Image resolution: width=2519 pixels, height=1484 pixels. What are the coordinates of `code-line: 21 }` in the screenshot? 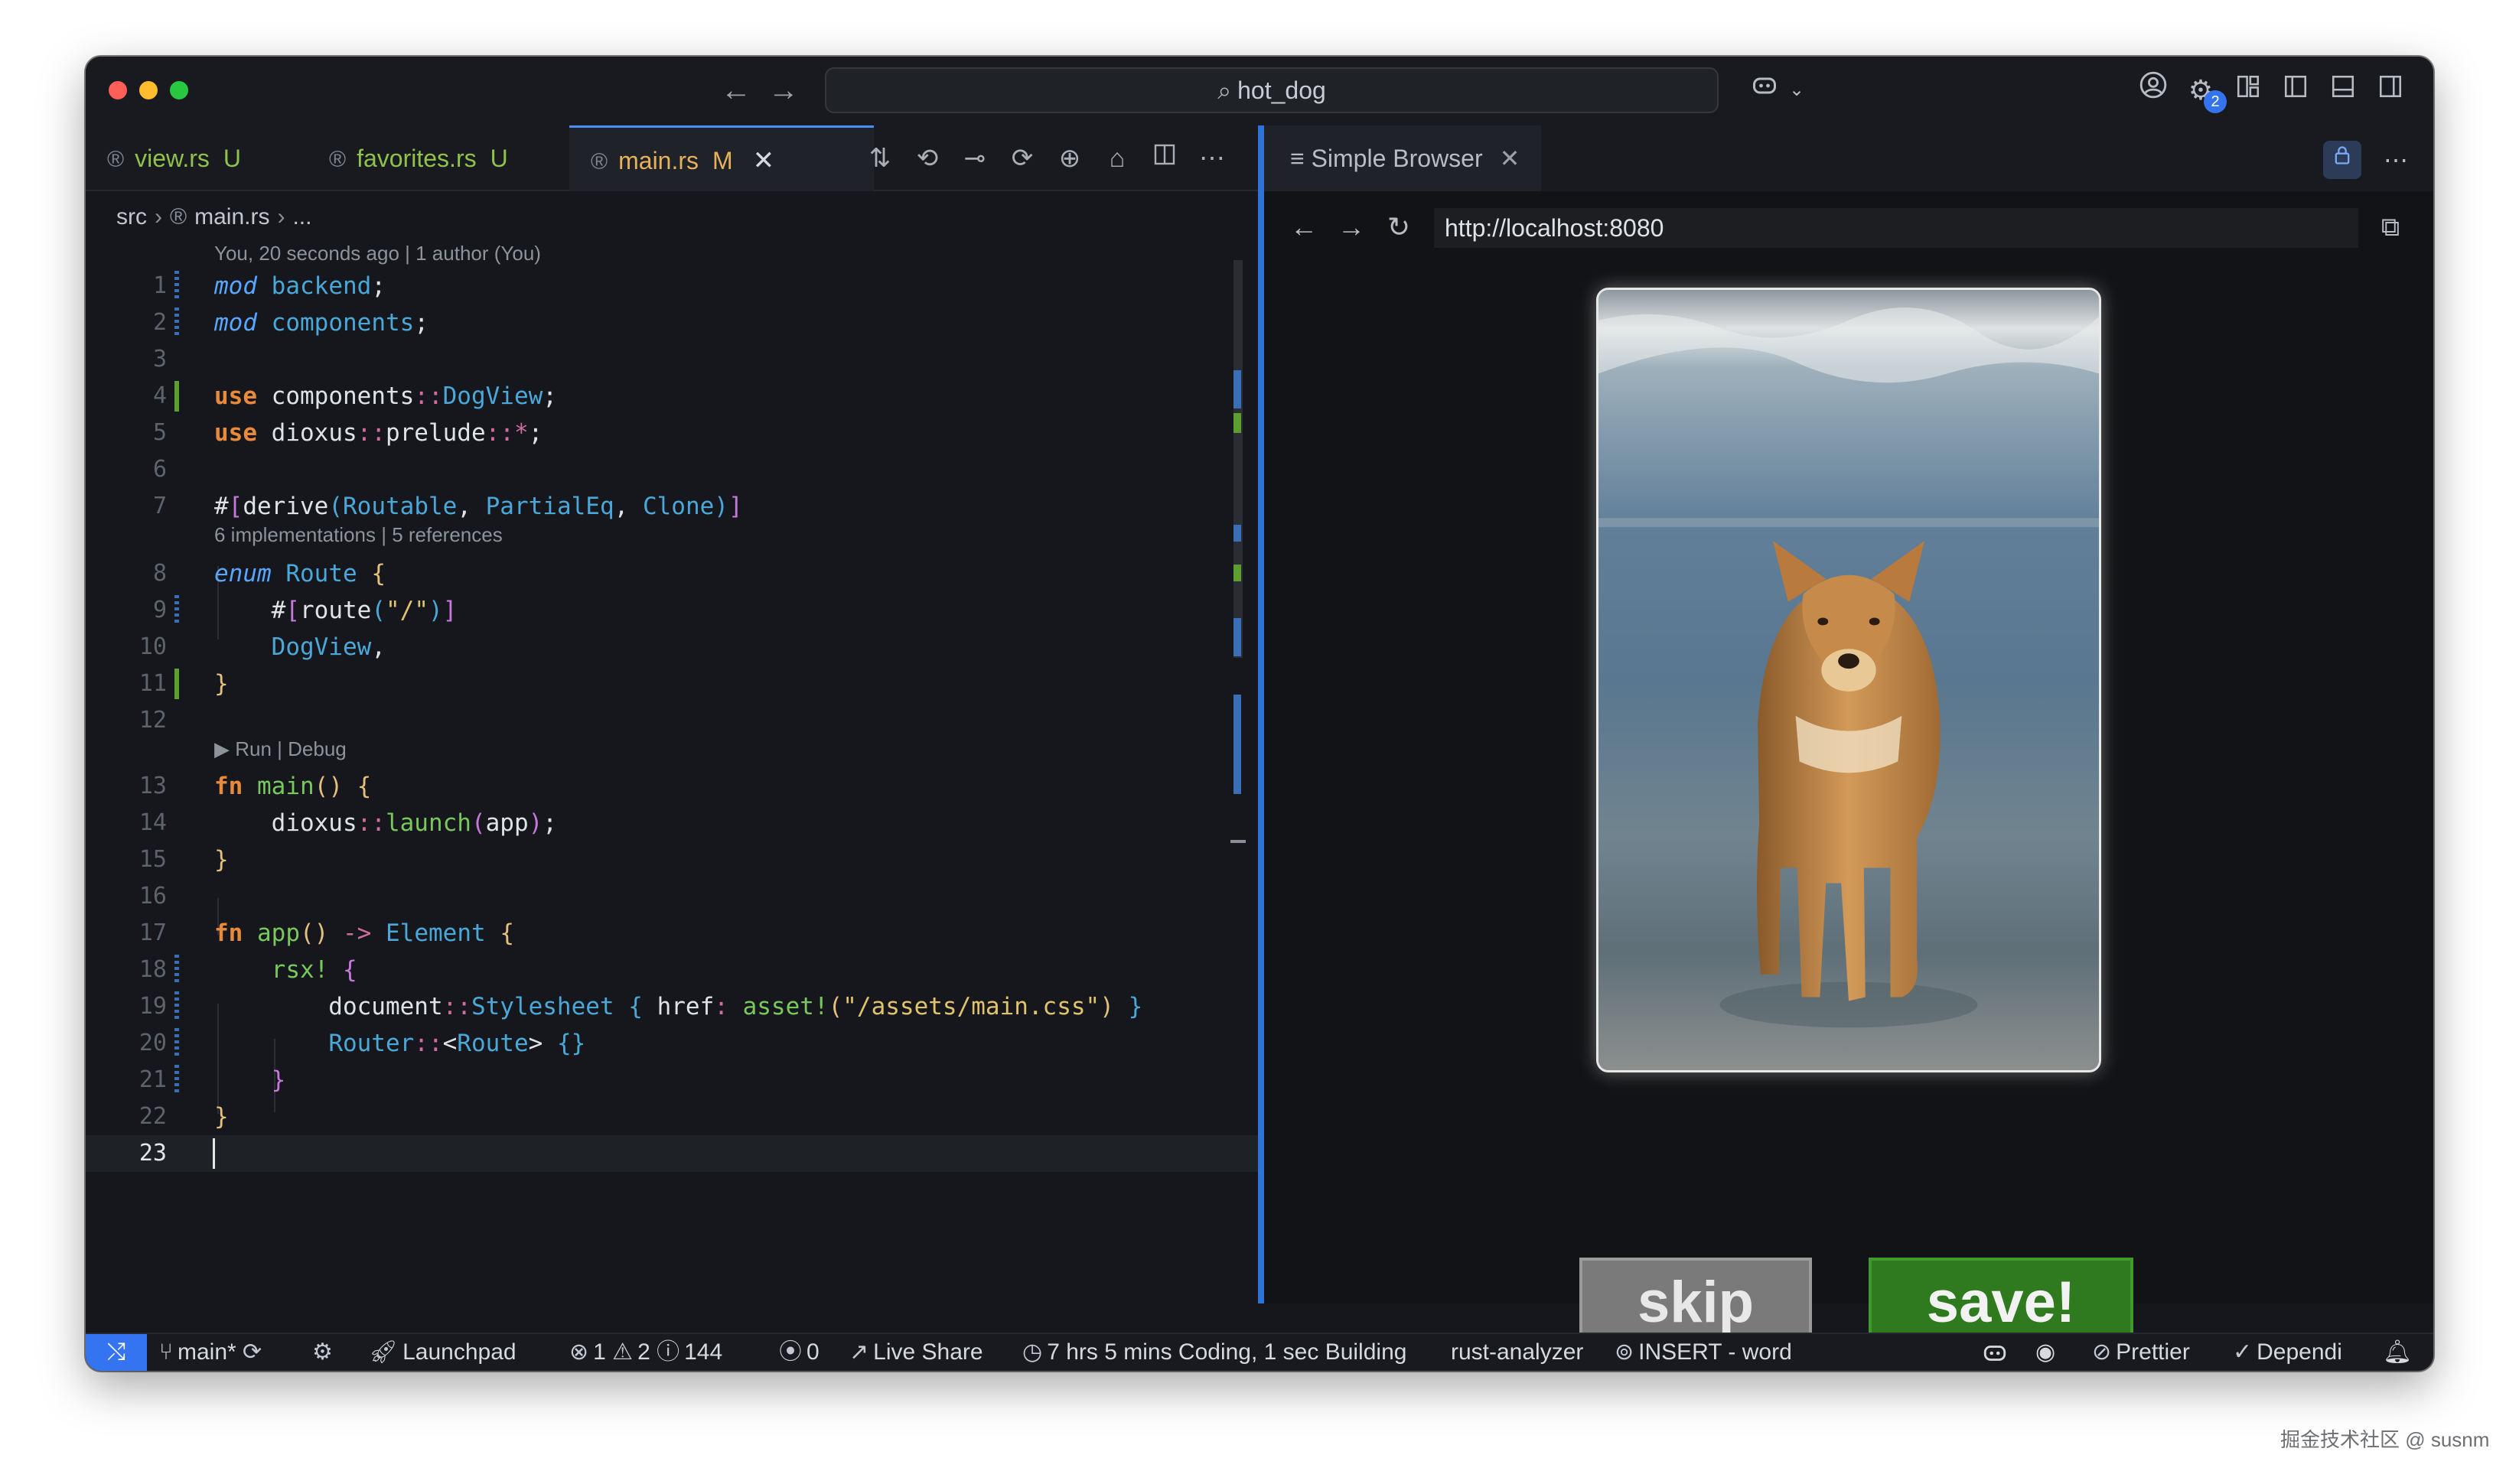 It's located at (672, 1080).